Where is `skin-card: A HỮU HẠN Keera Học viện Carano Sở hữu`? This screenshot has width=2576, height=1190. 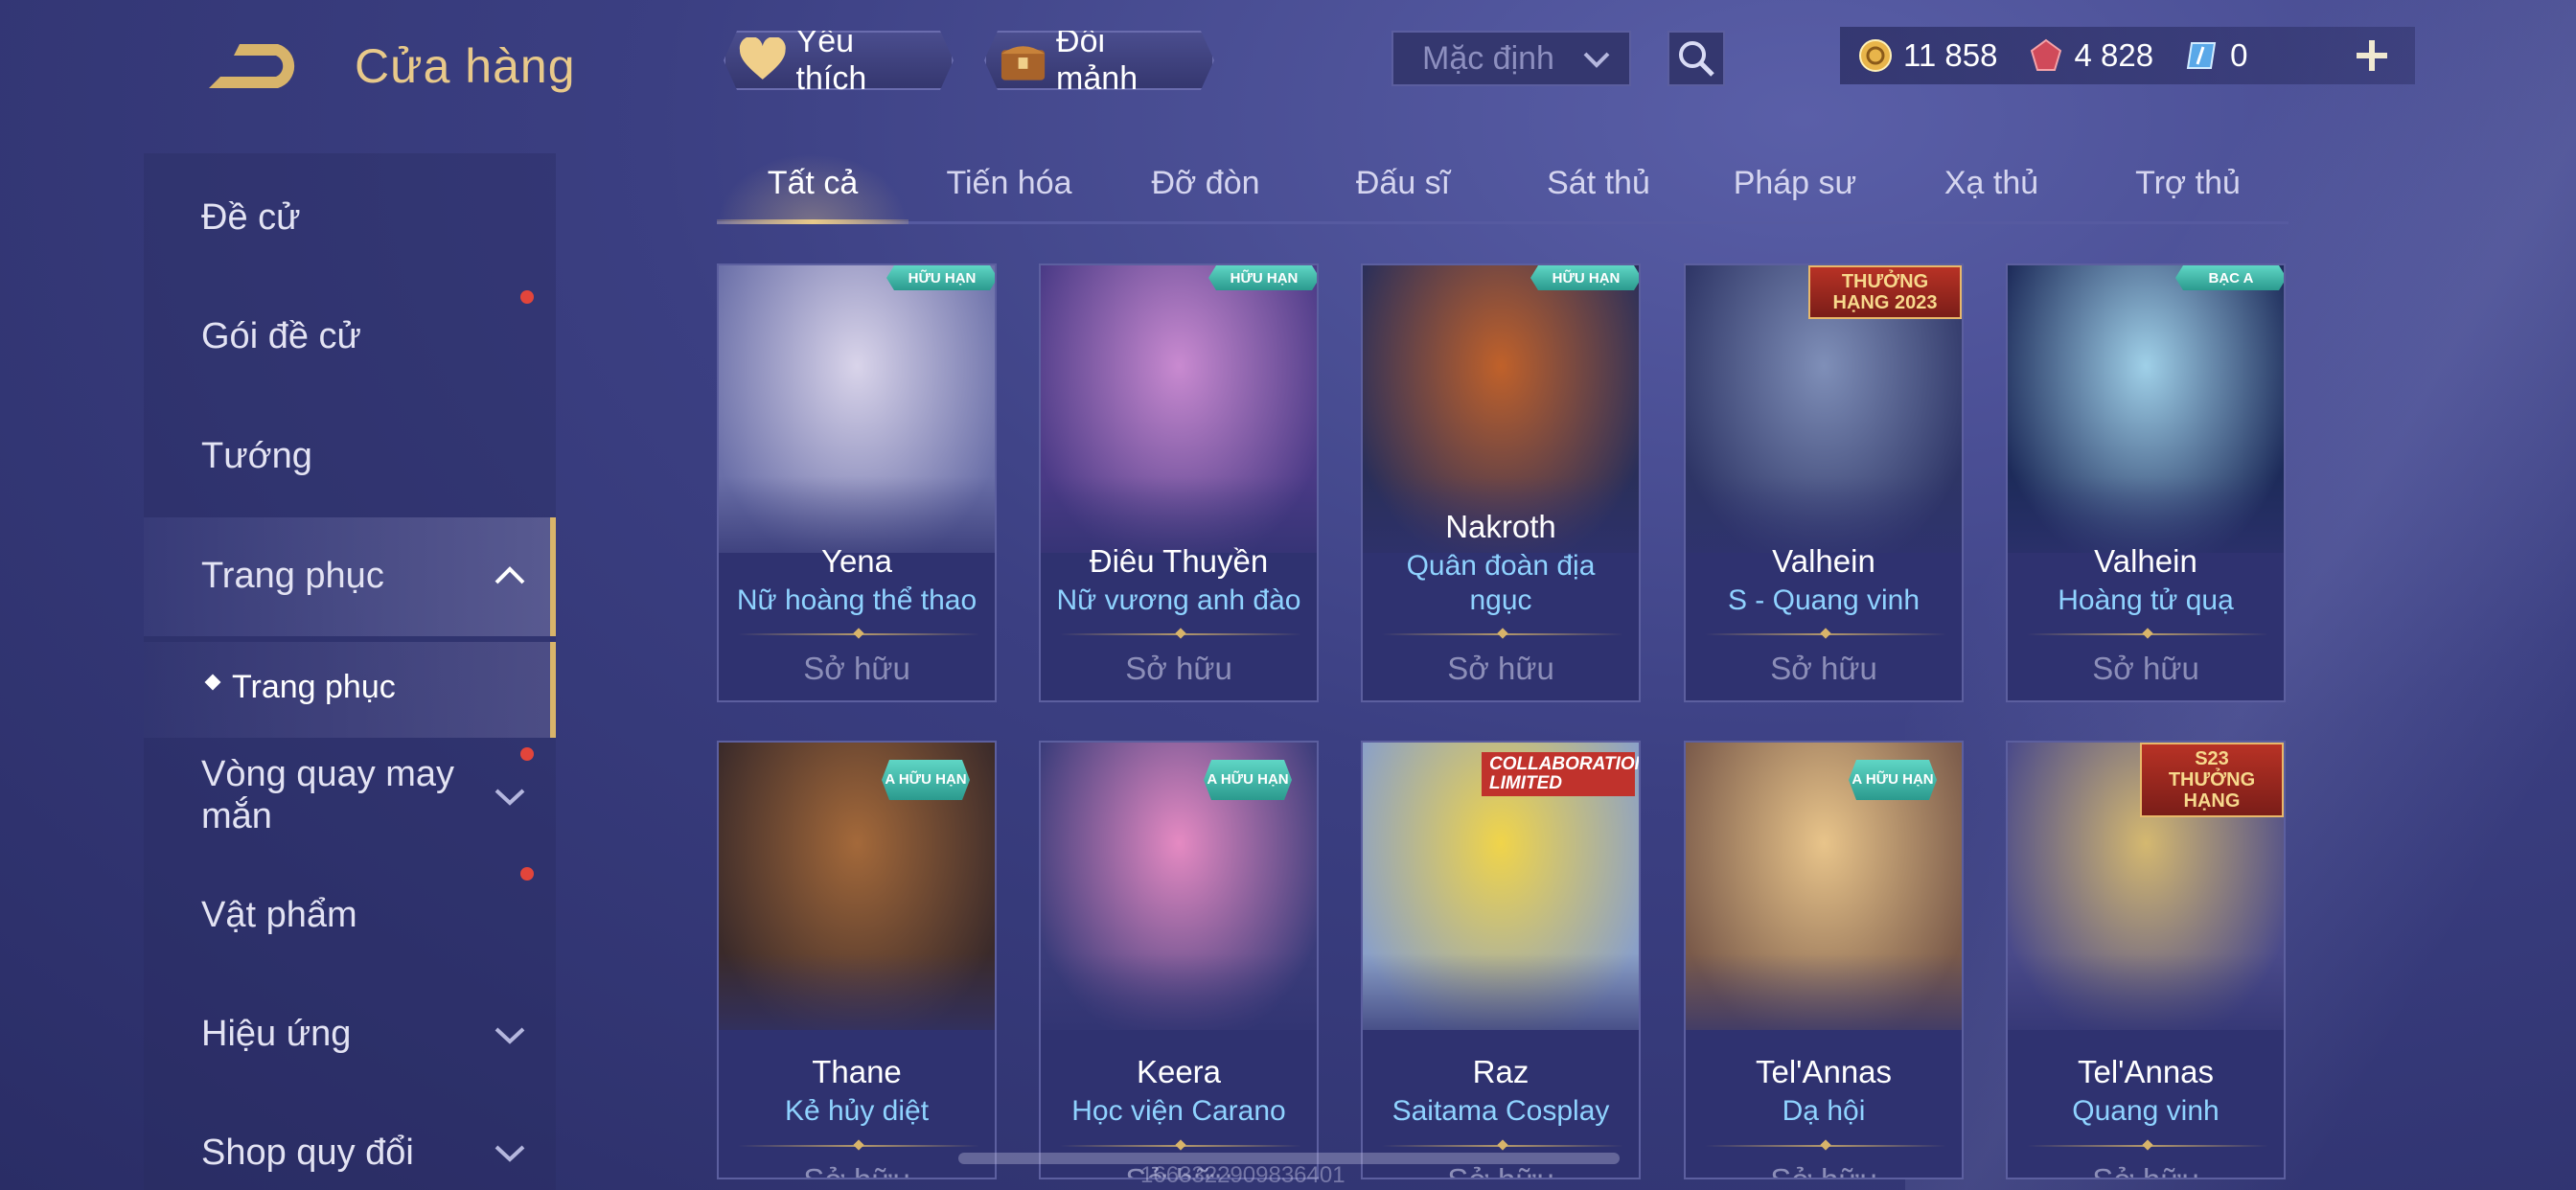 skin-card: A HỮU HẠN Keera Học viện Carano Sở hữu is located at coordinates (1179, 960).